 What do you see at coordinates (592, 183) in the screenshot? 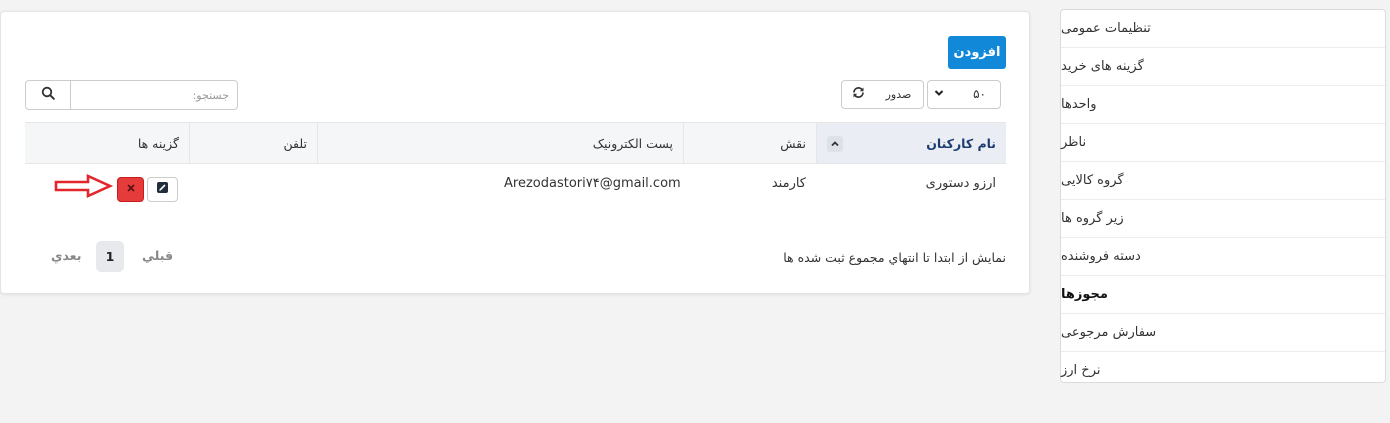
I see `cell-email: Arezodastori۷۴@gmail.com` at bounding box center [592, 183].